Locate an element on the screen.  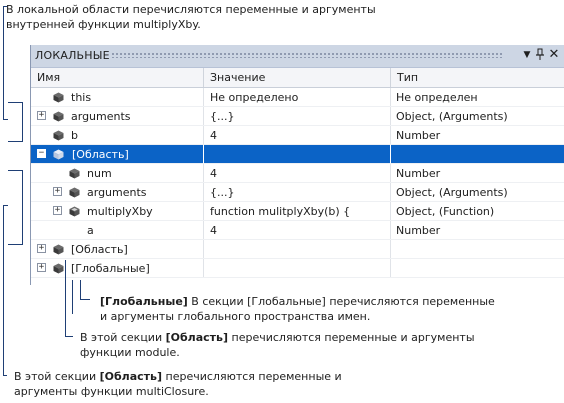
bracket-top-connector is located at coordinates (3, 62).